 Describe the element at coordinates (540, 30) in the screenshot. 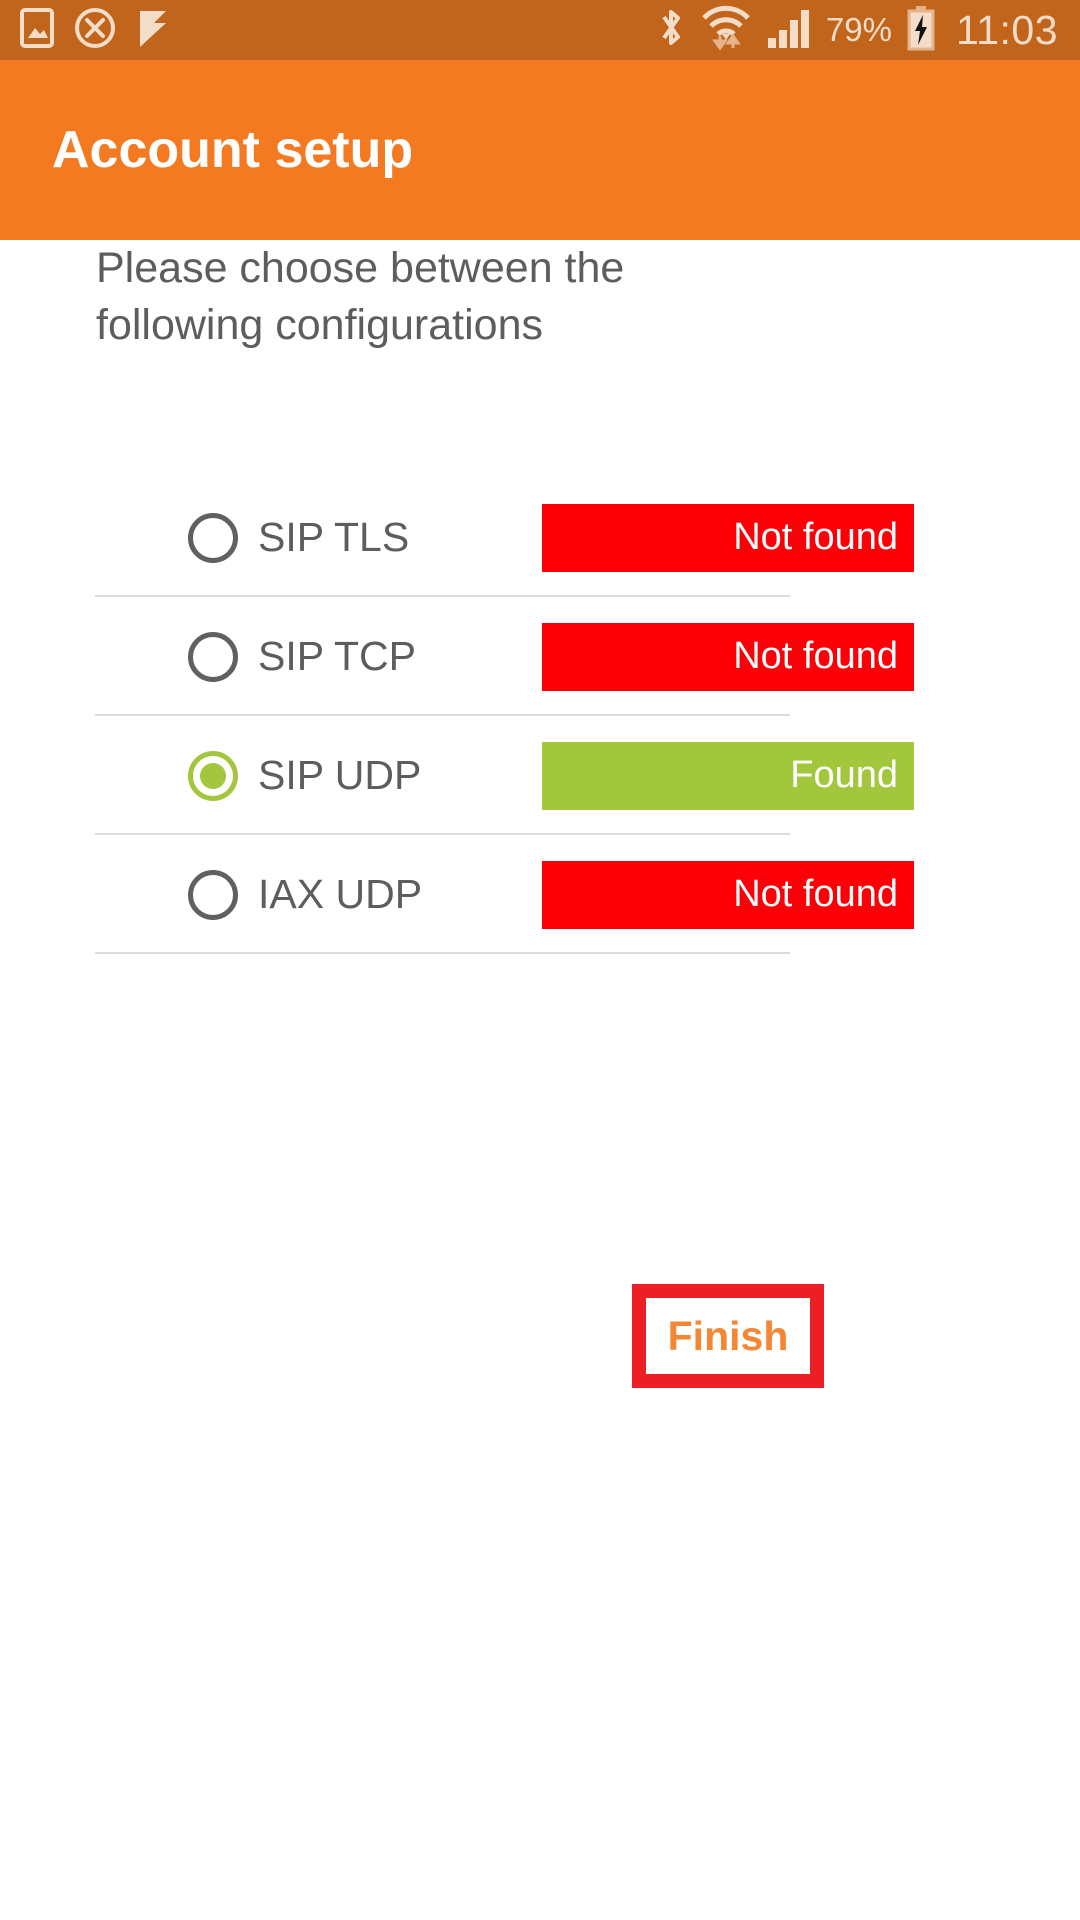

I see `status-bar: 79% 11:03` at that location.